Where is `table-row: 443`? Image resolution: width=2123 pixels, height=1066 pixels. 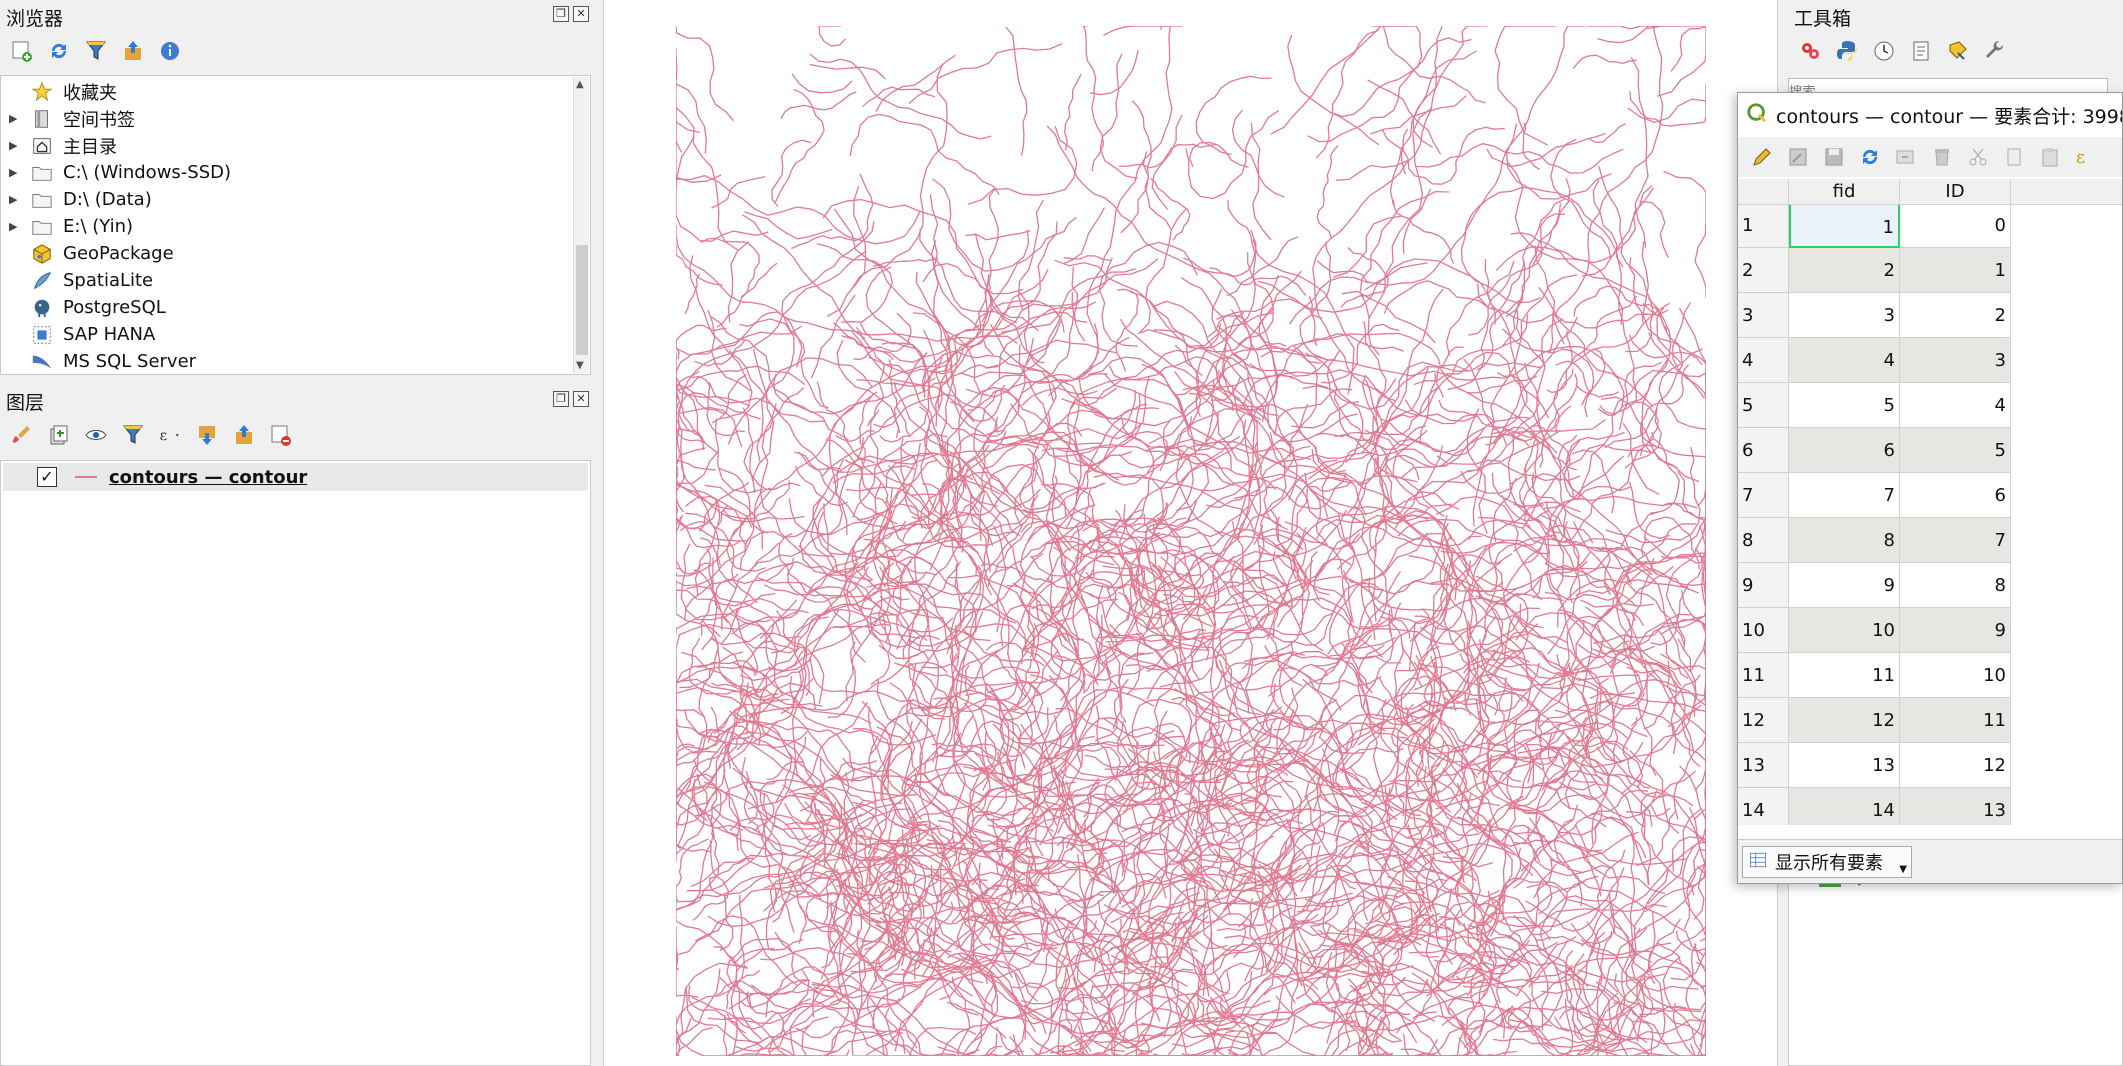 table-row: 443 is located at coordinates (1930, 360).